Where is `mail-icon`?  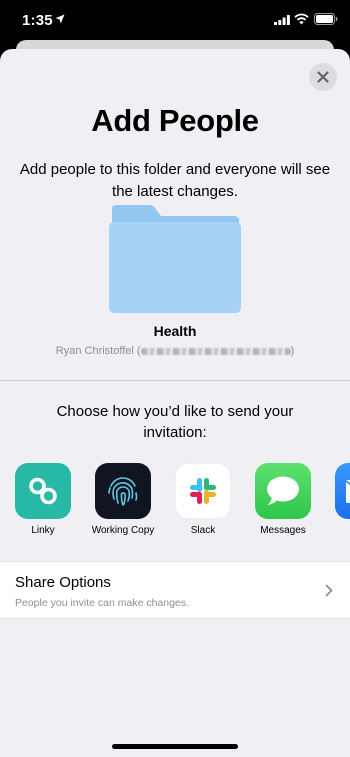 mail-icon is located at coordinates (342, 491).